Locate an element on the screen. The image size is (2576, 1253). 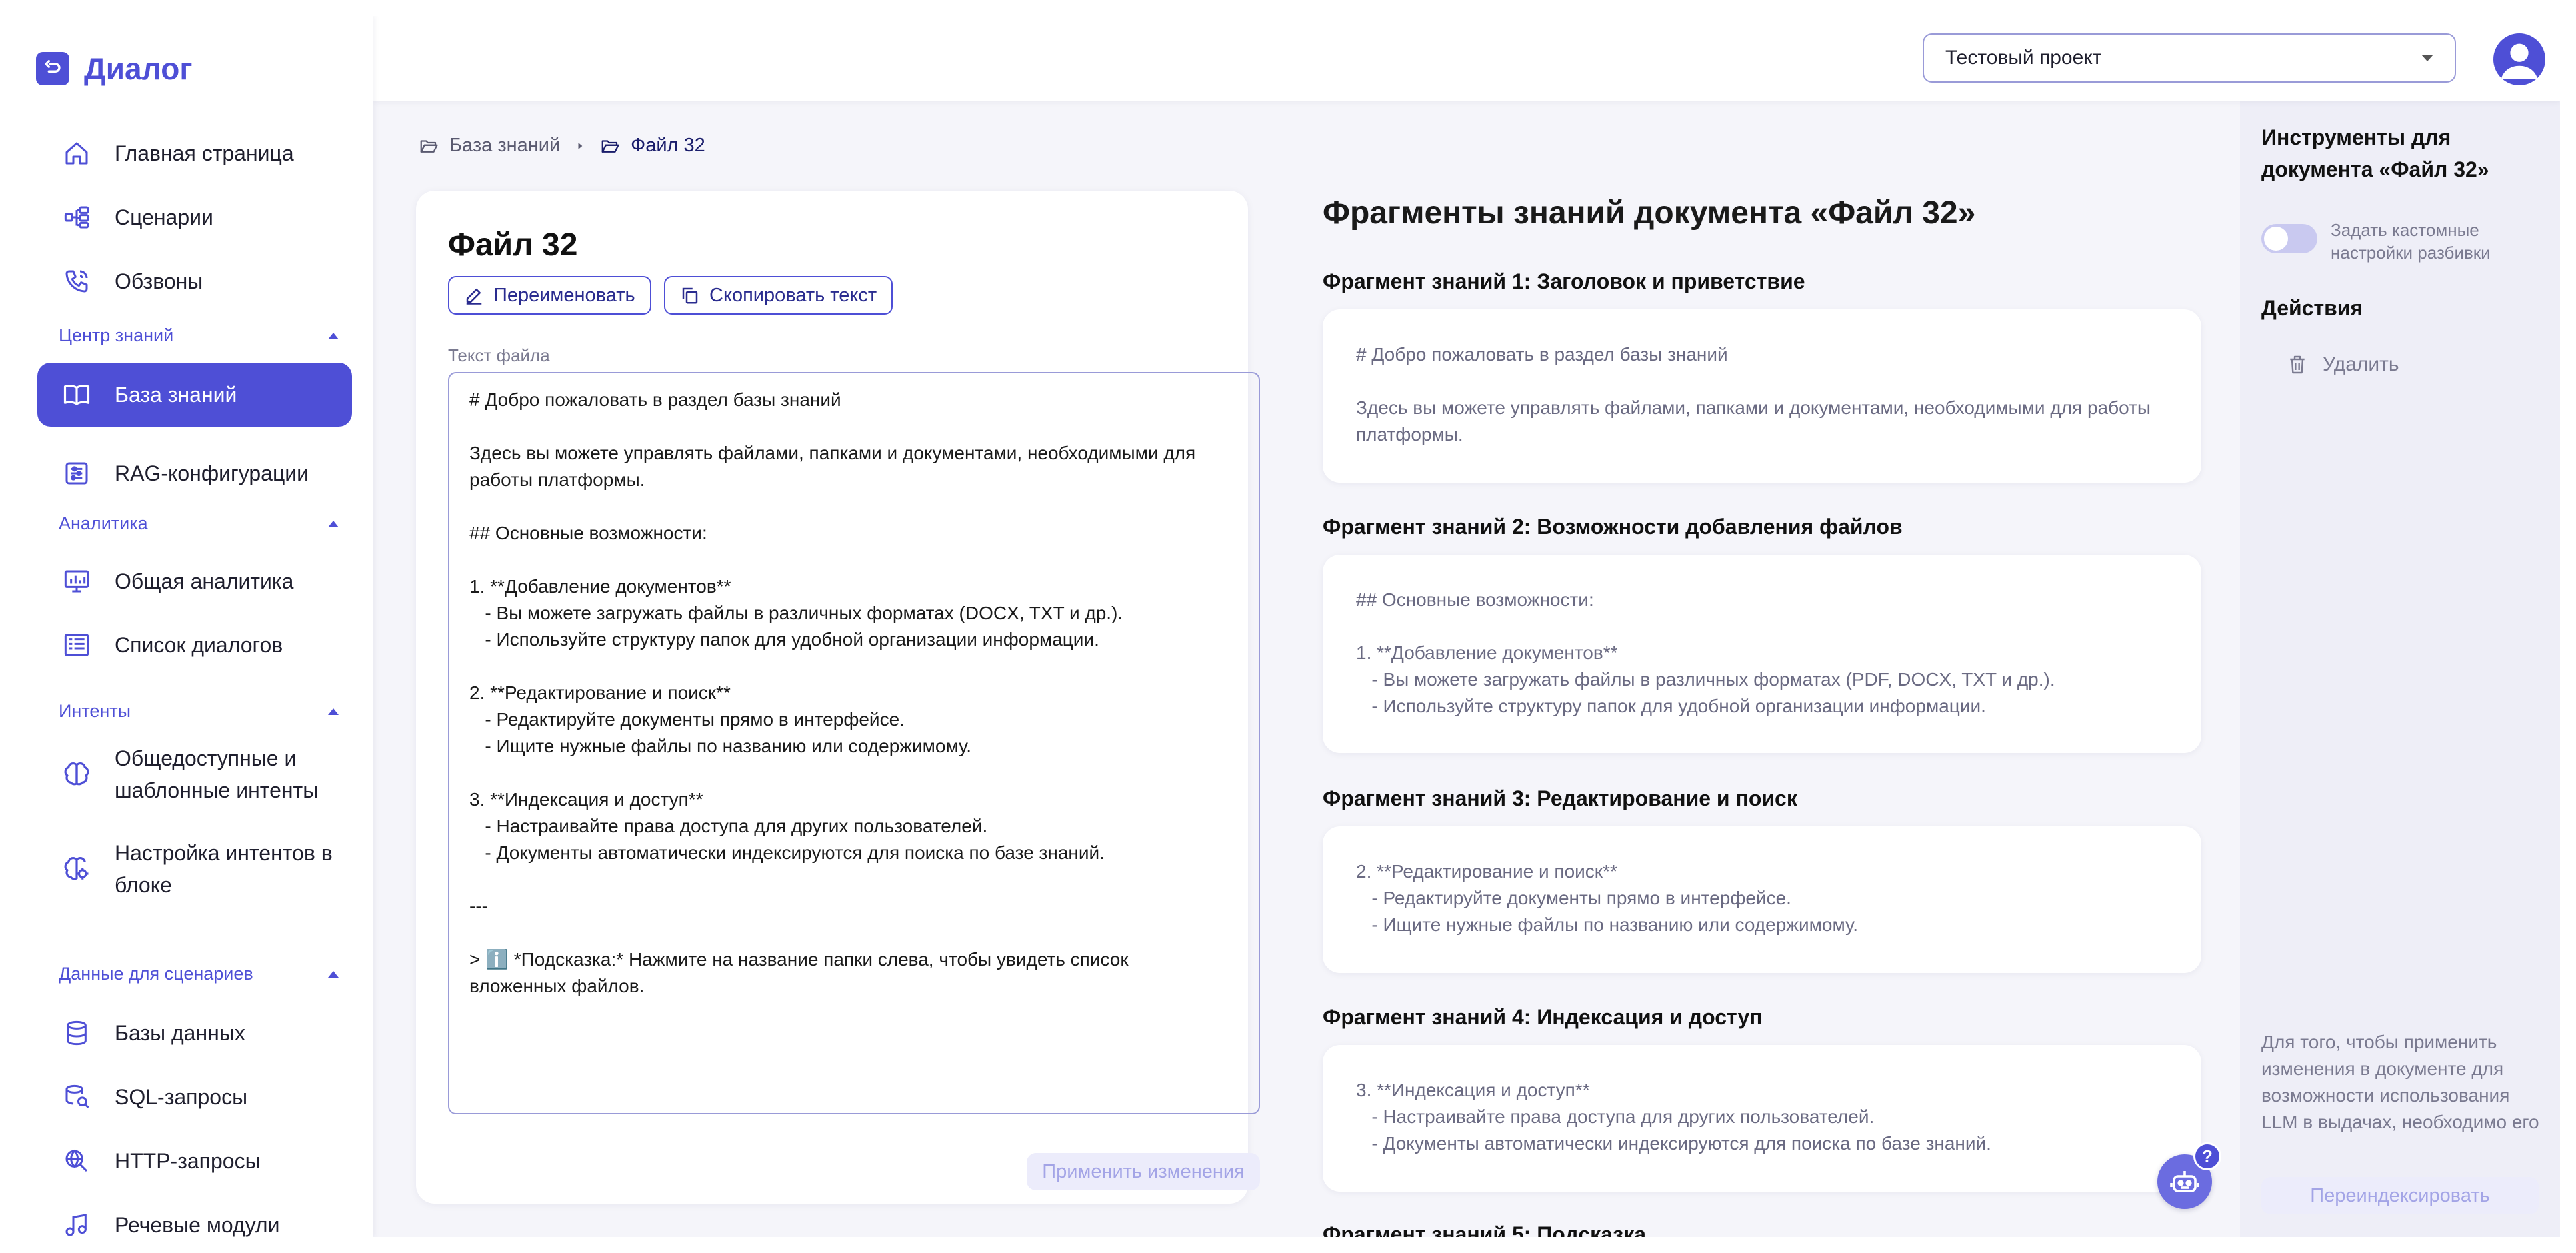
section-knowledge-center: Центр знаний is located at coordinates (199, 335).